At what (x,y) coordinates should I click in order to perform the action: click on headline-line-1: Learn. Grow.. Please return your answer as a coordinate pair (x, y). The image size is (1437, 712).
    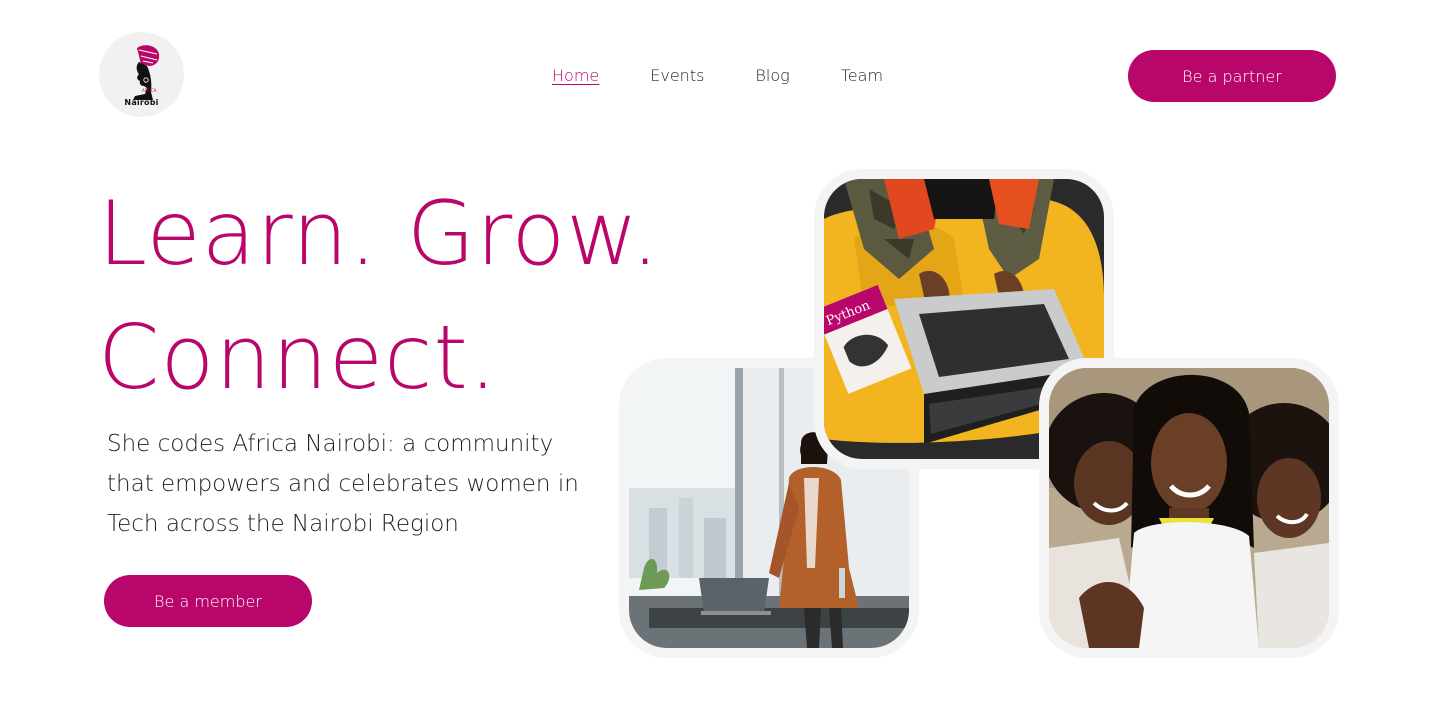
    Looking at the image, I should click on (379, 233).